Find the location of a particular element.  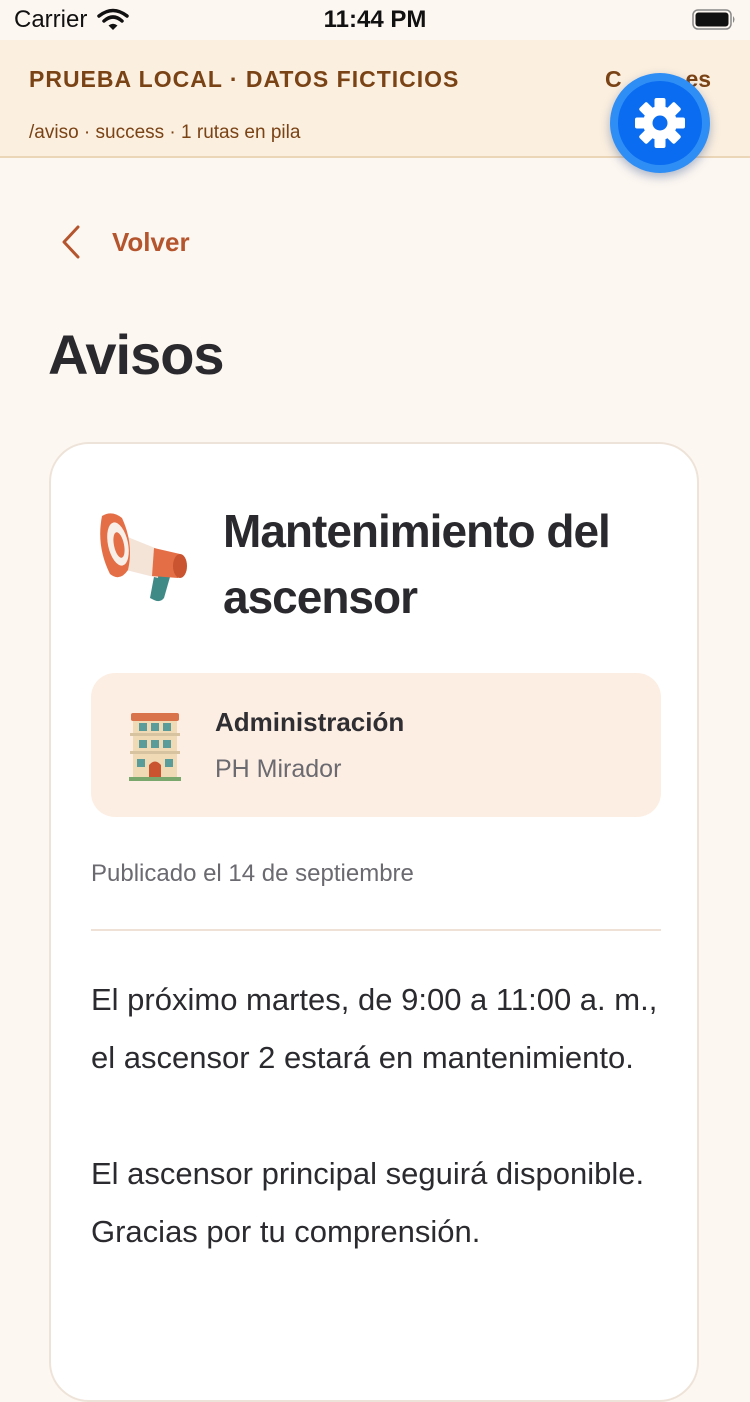

battery-icon is located at coordinates (713, 19).